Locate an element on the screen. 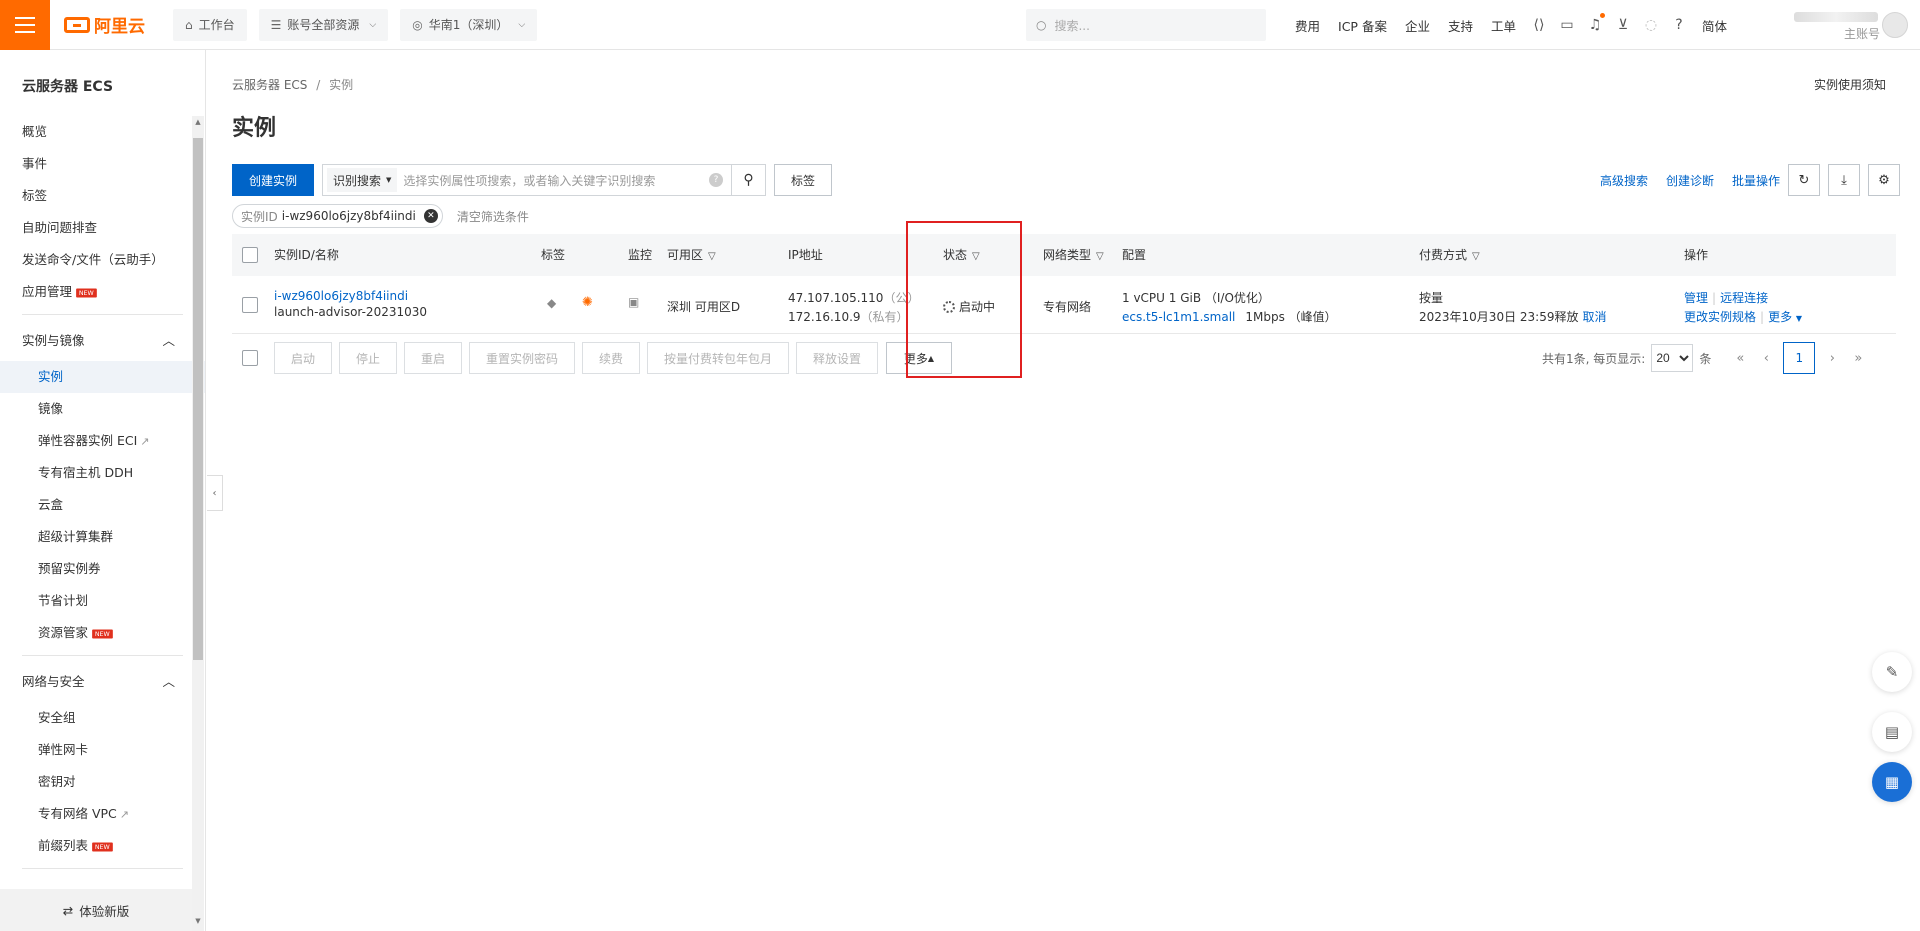 Image resolution: width=1920 pixels, height=931 pixels. scrollbar-thumb is located at coordinates (198, 399).